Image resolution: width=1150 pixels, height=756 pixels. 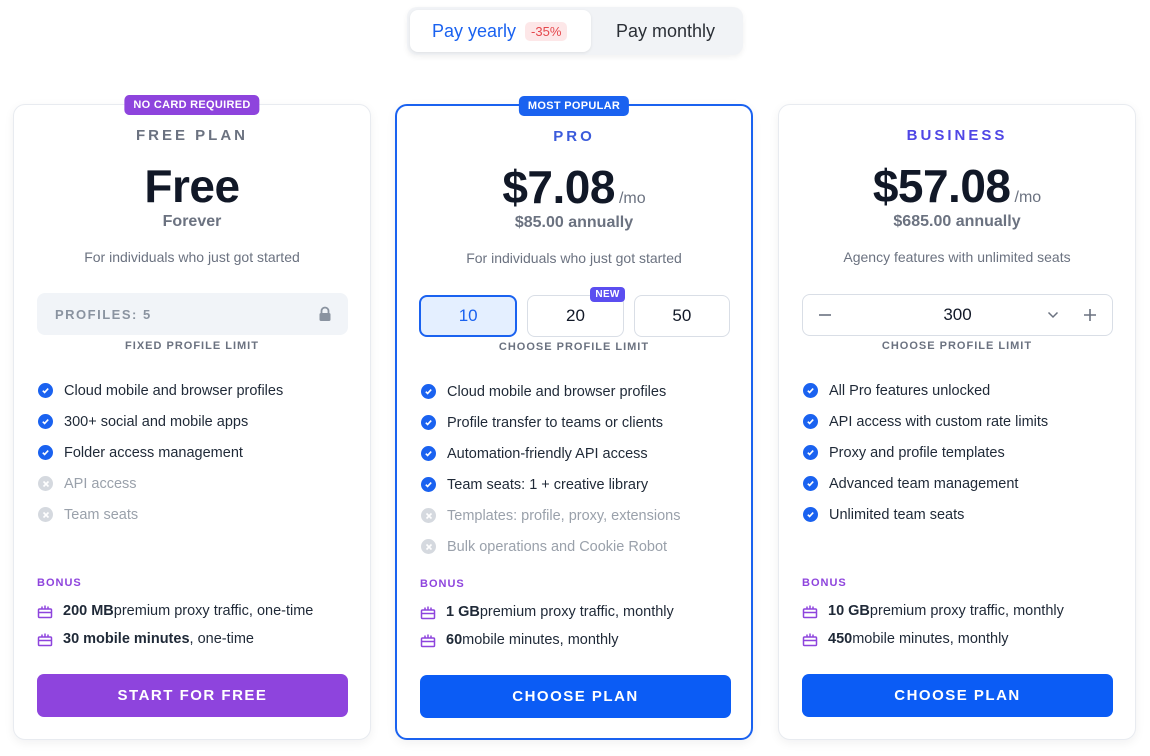 I want to click on x-icon, so click(x=428, y=515).